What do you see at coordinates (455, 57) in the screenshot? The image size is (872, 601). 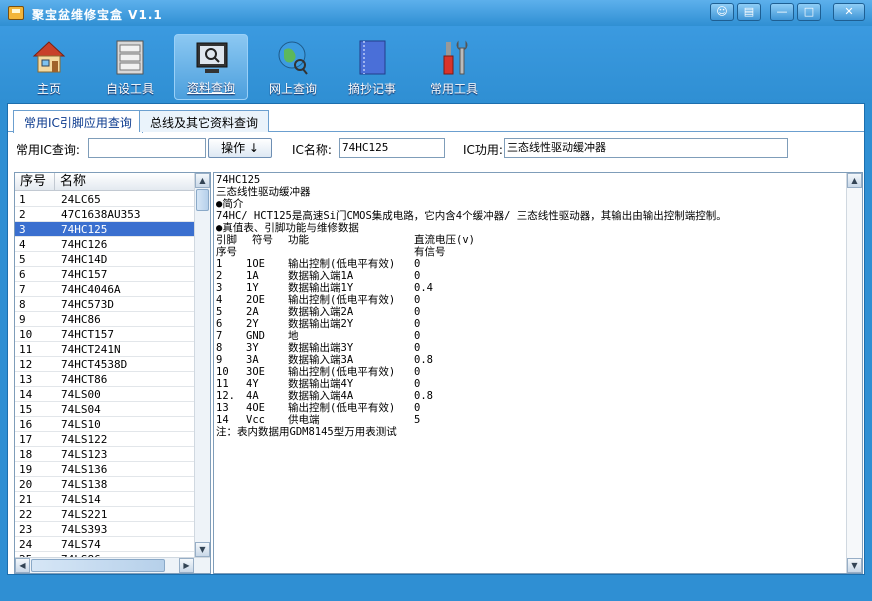 I see `tools-icon` at bounding box center [455, 57].